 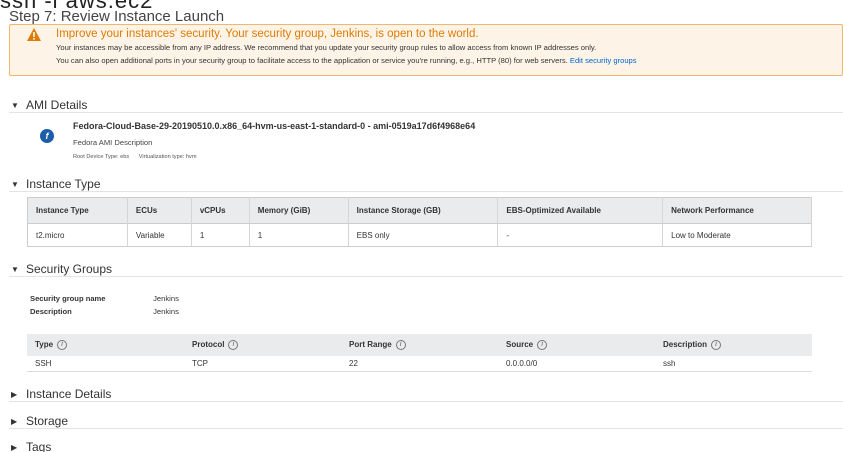 I want to click on column-header: Port Range i, so click(x=419, y=345).